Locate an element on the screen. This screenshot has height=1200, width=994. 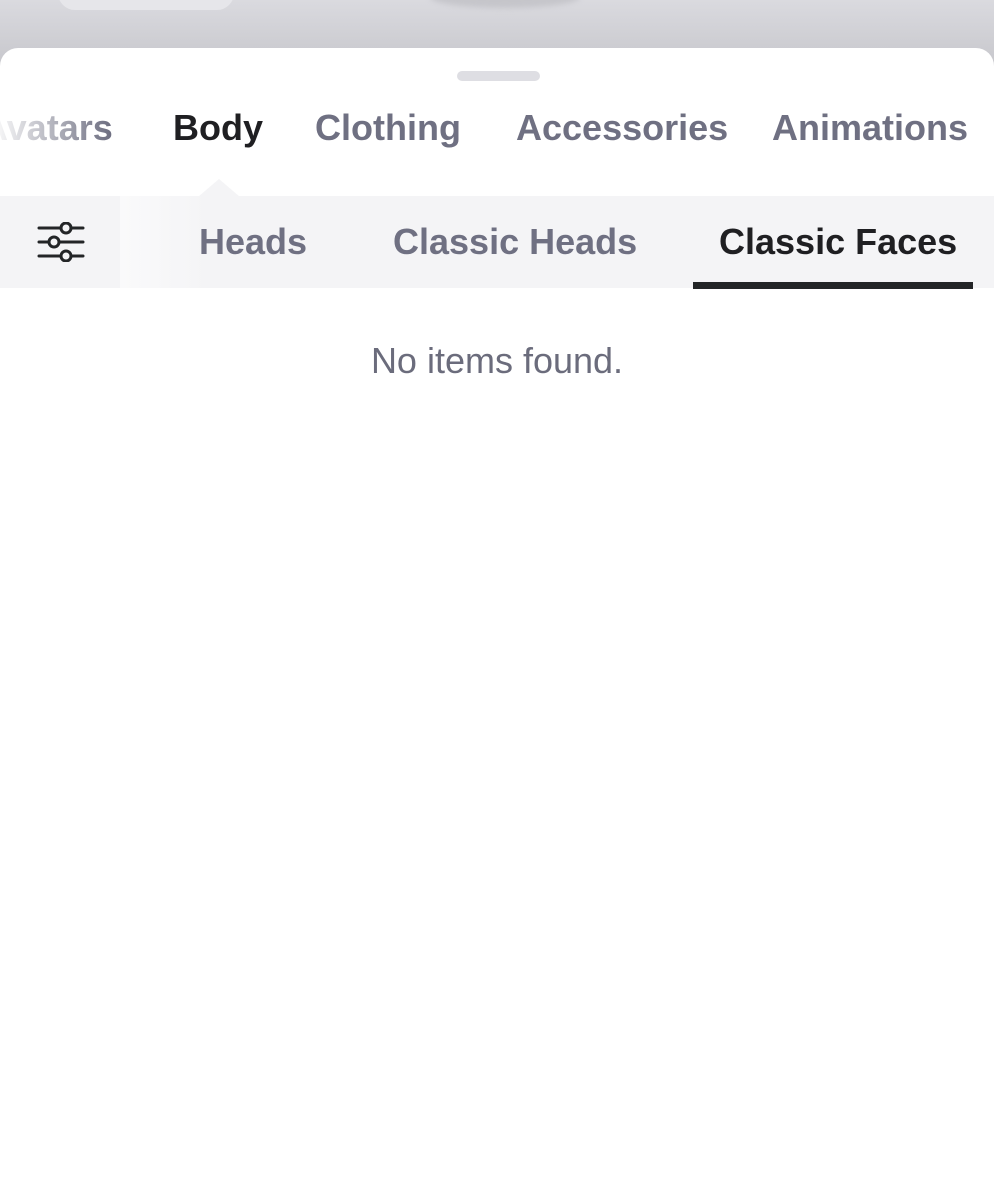
empty-state-message: No items found. is located at coordinates (497, 360).